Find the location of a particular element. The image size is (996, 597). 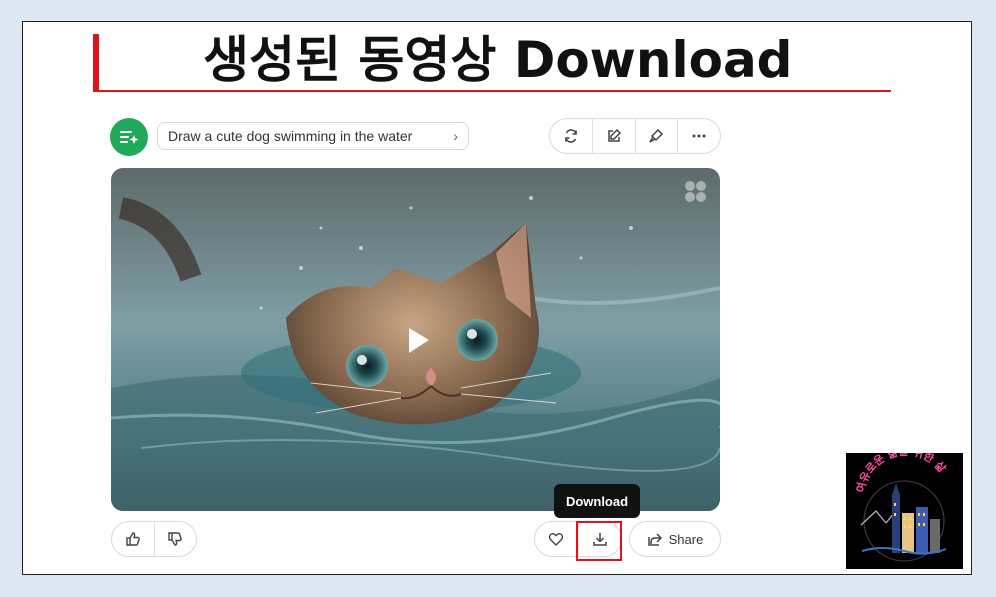

toolbar is located at coordinates (635, 136).